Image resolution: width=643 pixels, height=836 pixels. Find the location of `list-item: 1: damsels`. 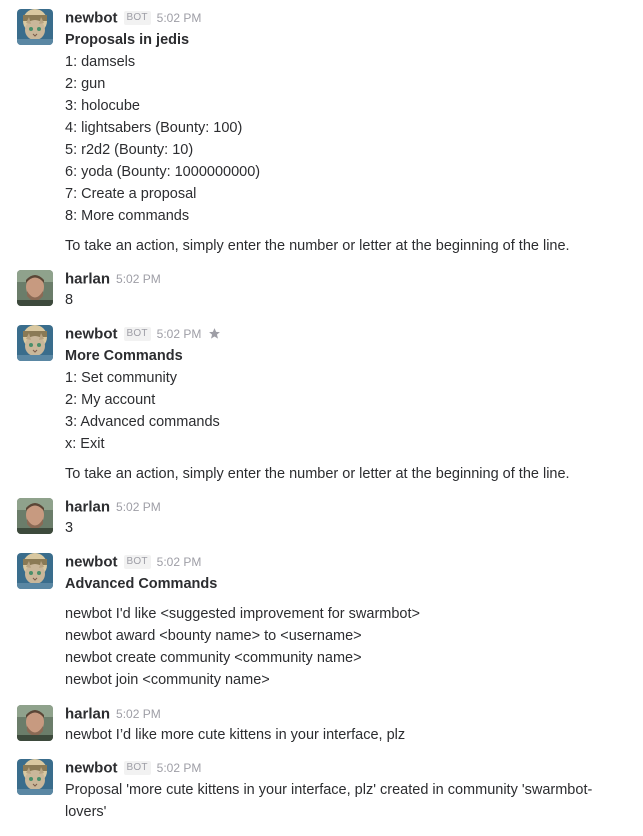

list-item: 1: damsels is located at coordinates (100, 62).